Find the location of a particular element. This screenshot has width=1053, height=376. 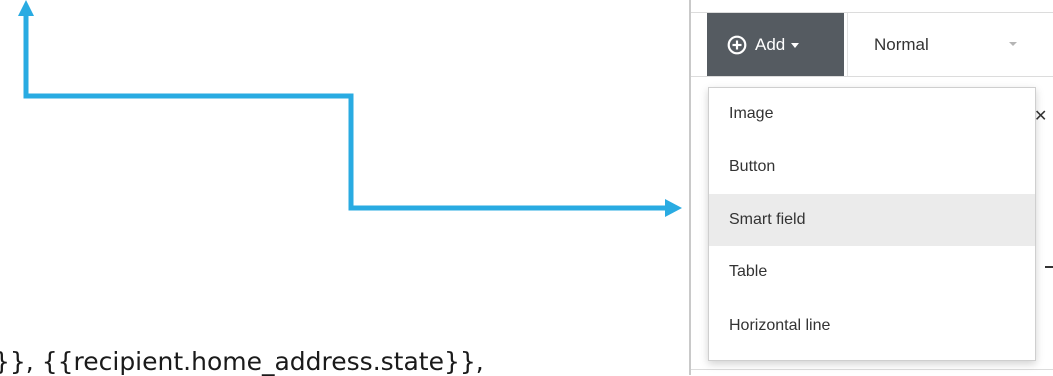

paragraph-style-value: Normal is located at coordinates (901, 44).